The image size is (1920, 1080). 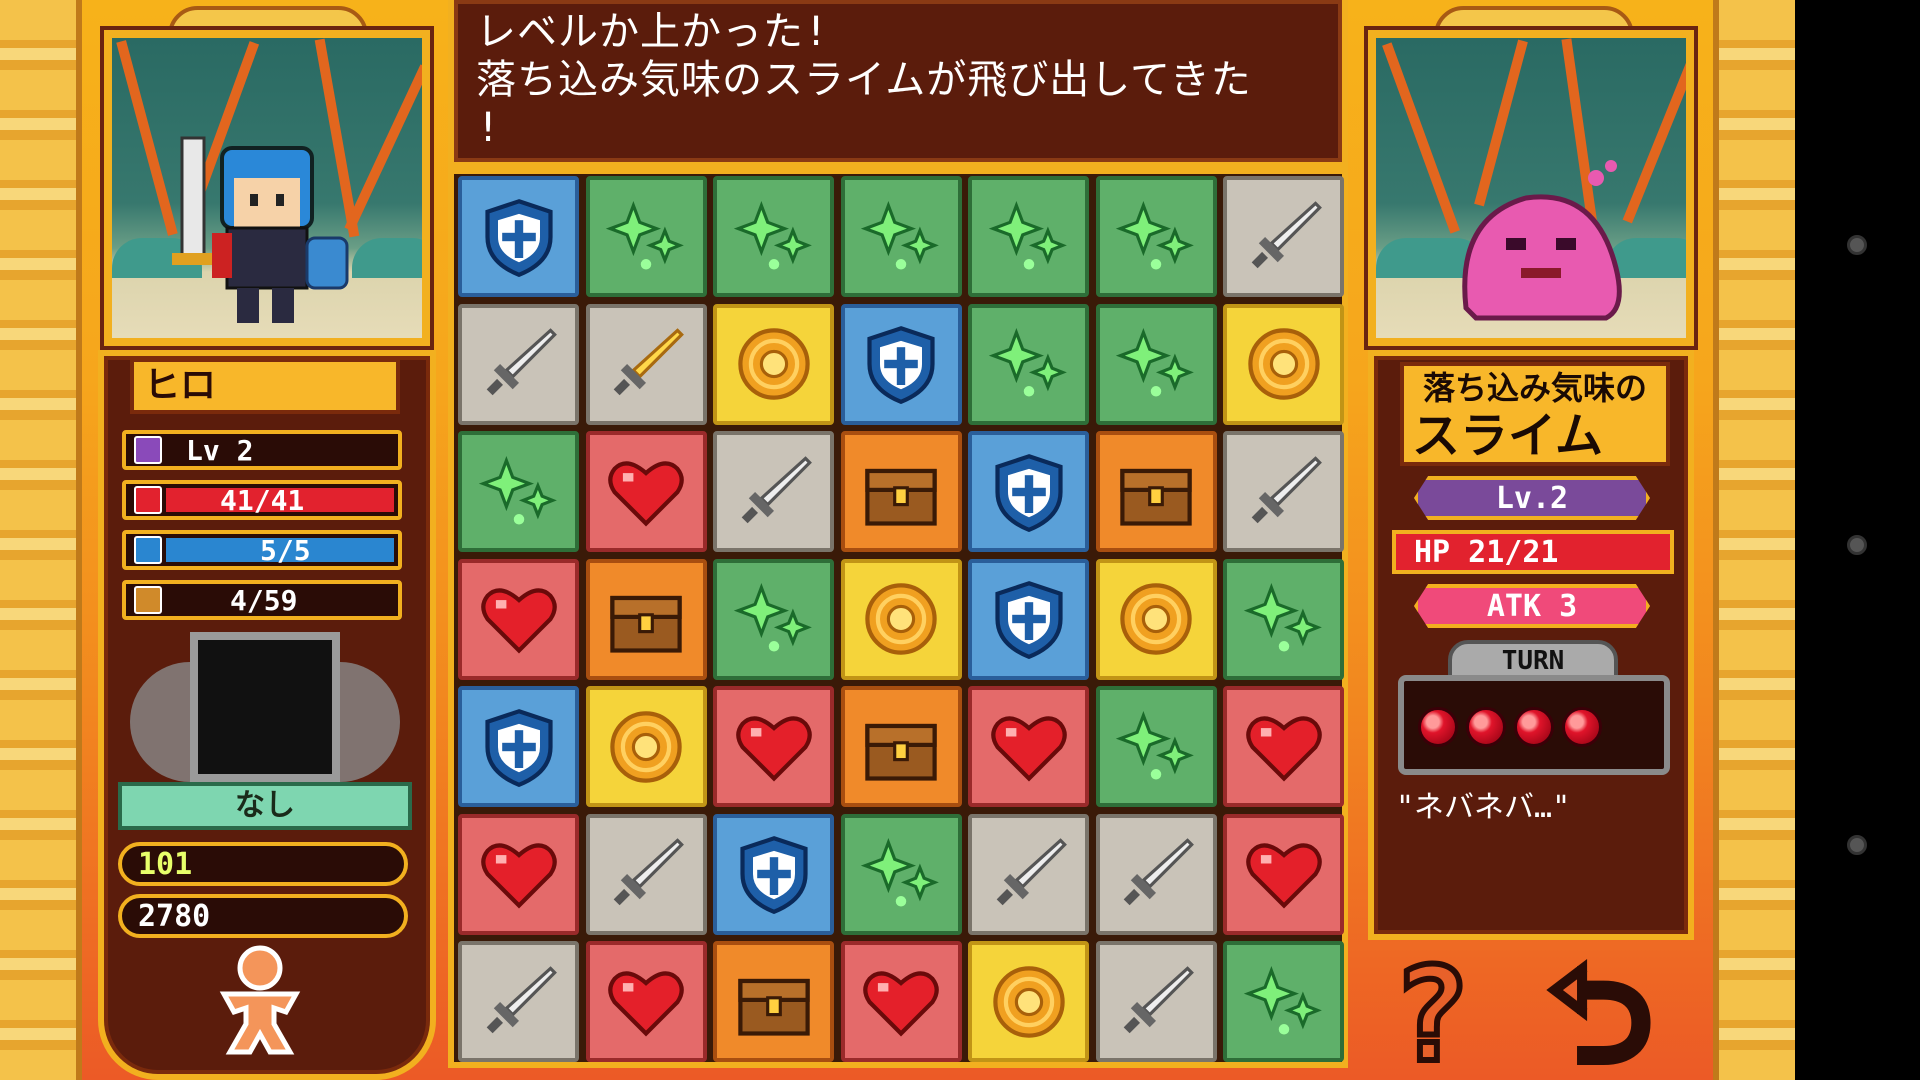 What do you see at coordinates (220, 450) in the screenshot?
I see `hero-level: Lv 2` at bounding box center [220, 450].